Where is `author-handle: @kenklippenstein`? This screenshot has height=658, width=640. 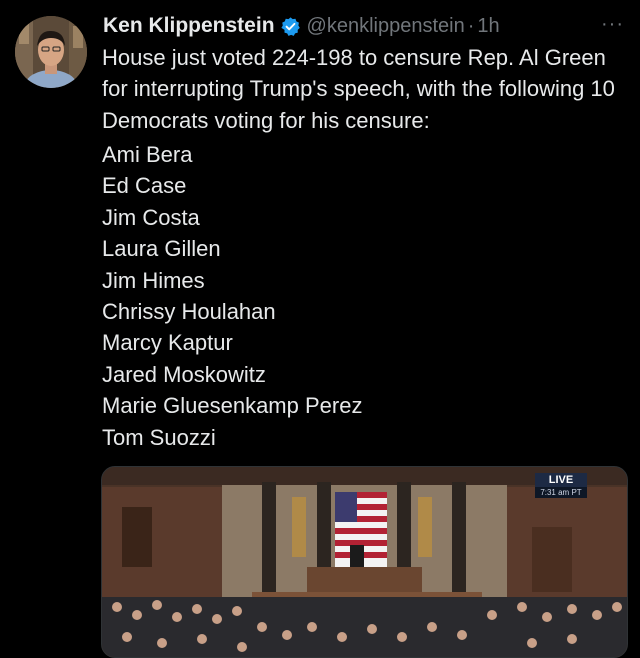
author-handle: @kenklippenstein is located at coordinates (386, 26).